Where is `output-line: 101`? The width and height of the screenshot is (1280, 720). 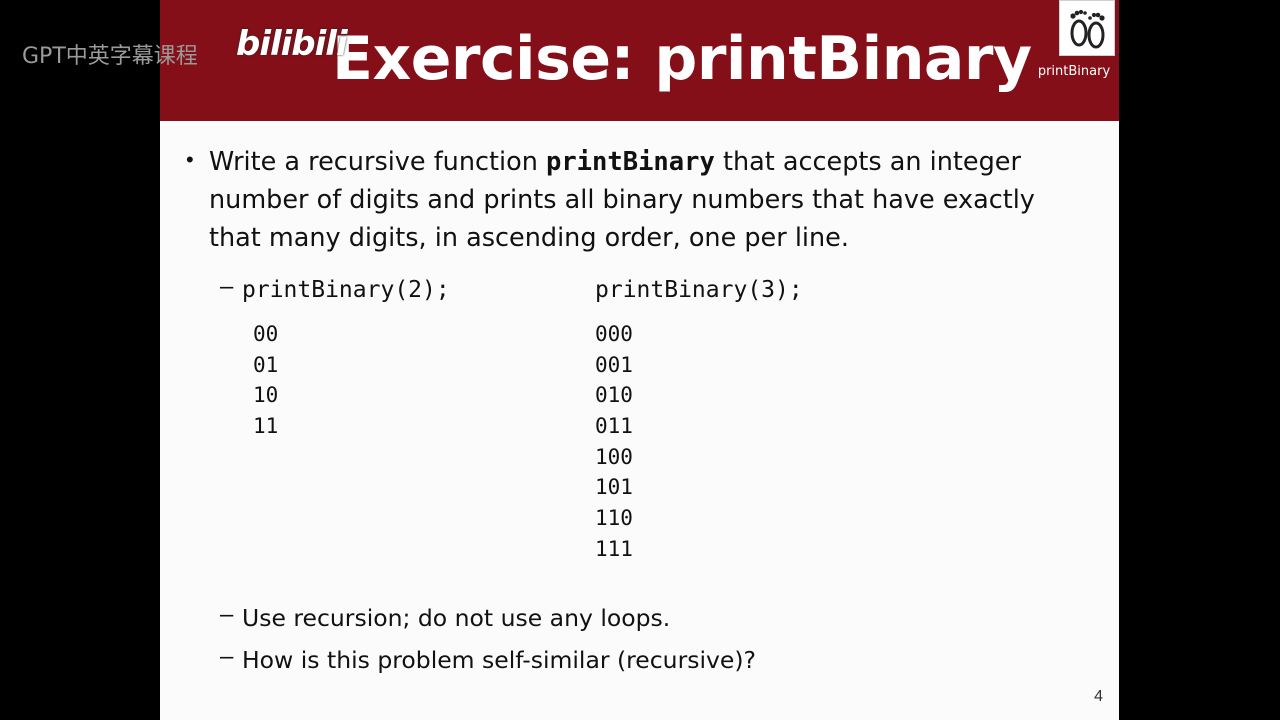 output-line: 101 is located at coordinates (614, 487).